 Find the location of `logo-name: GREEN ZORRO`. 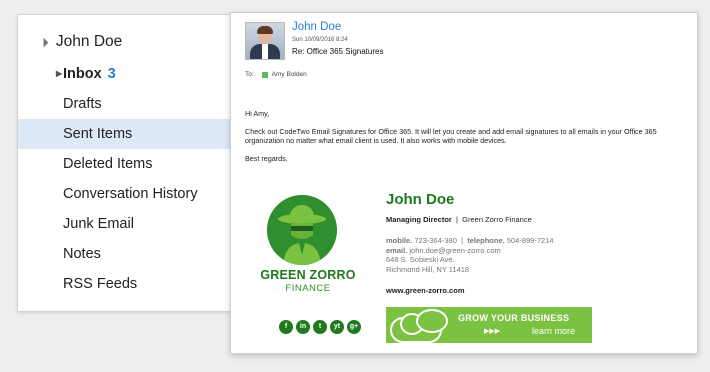

logo-name: GREEN ZORRO is located at coordinates (308, 275).